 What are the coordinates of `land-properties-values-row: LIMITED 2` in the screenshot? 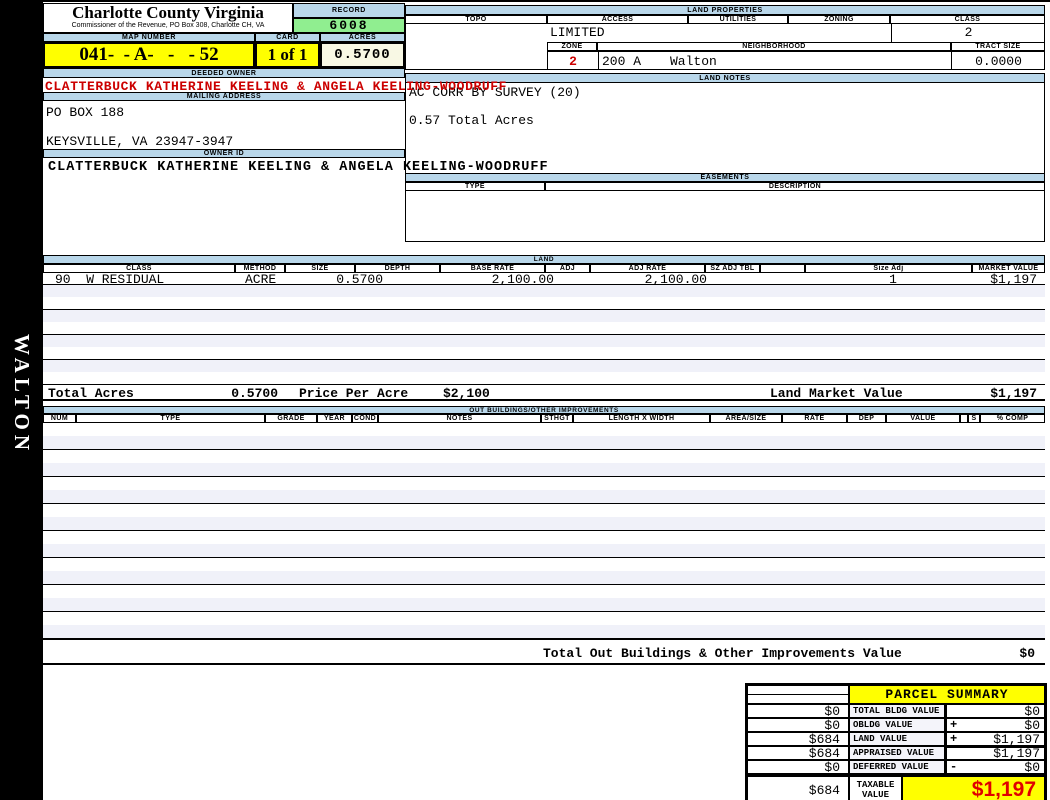 It's located at (725, 33).